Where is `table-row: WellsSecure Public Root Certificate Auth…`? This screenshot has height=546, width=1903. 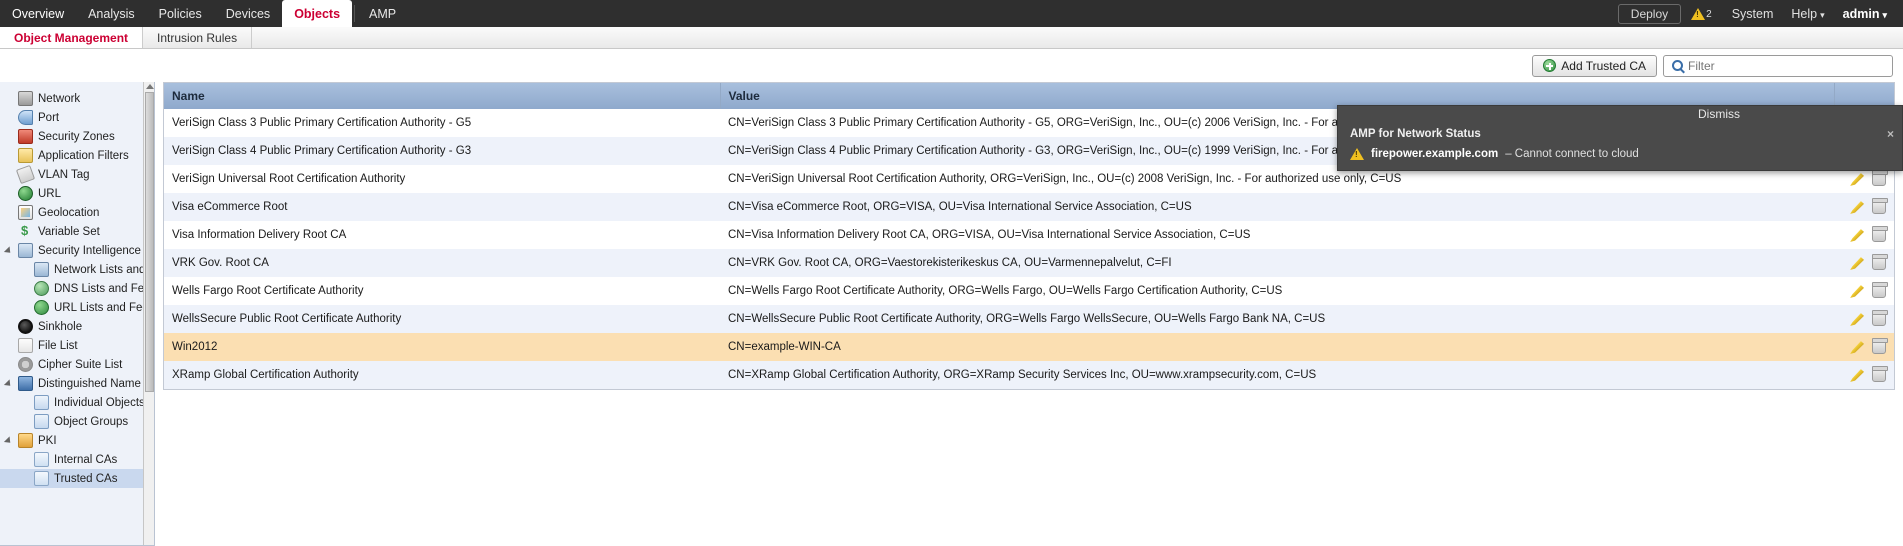 table-row: WellsSecure Public Root Certificate Auth… is located at coordinates (1029, 319).